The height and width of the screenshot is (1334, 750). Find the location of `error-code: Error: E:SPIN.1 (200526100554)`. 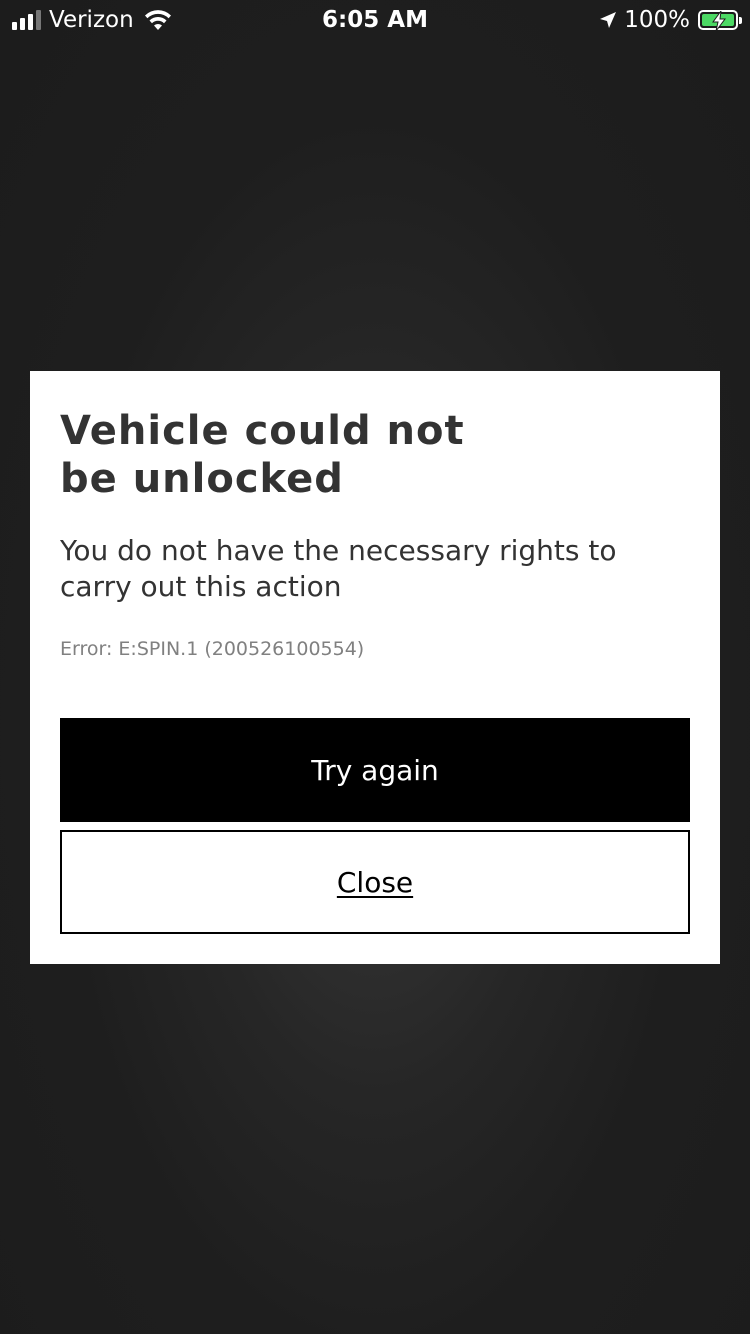

error-code: Error: E:SPIN.1 (200526100554) is located at coordinates (212, 649).